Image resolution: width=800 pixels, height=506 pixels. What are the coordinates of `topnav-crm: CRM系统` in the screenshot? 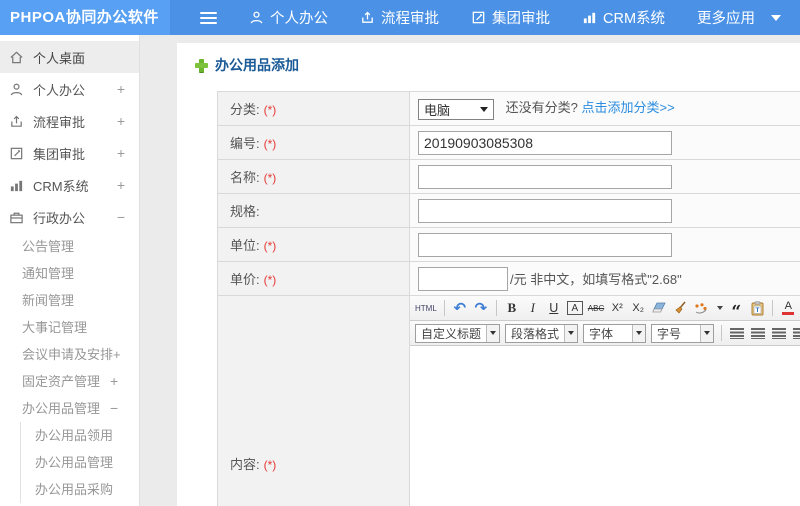 It's located at (623, 17).